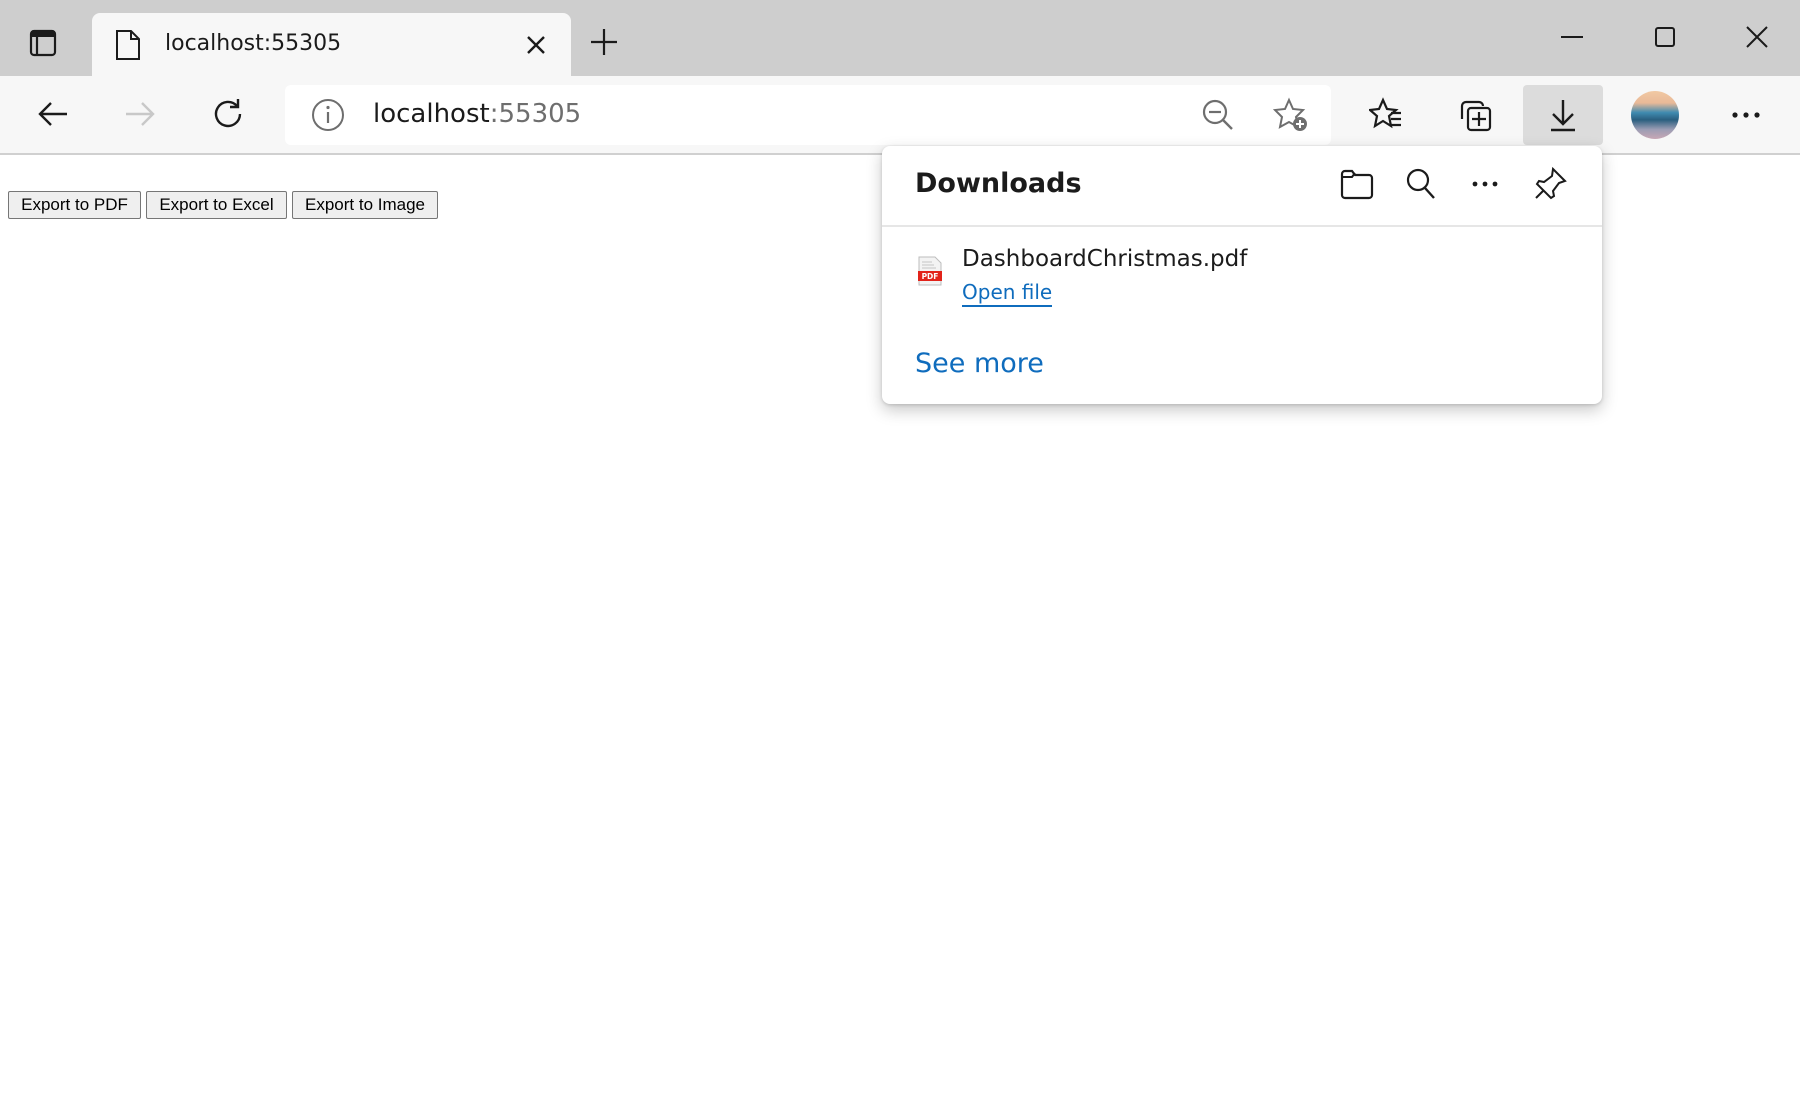 The image size is (1800, 1100). I want to click on forward-icon, so click(140, 114).